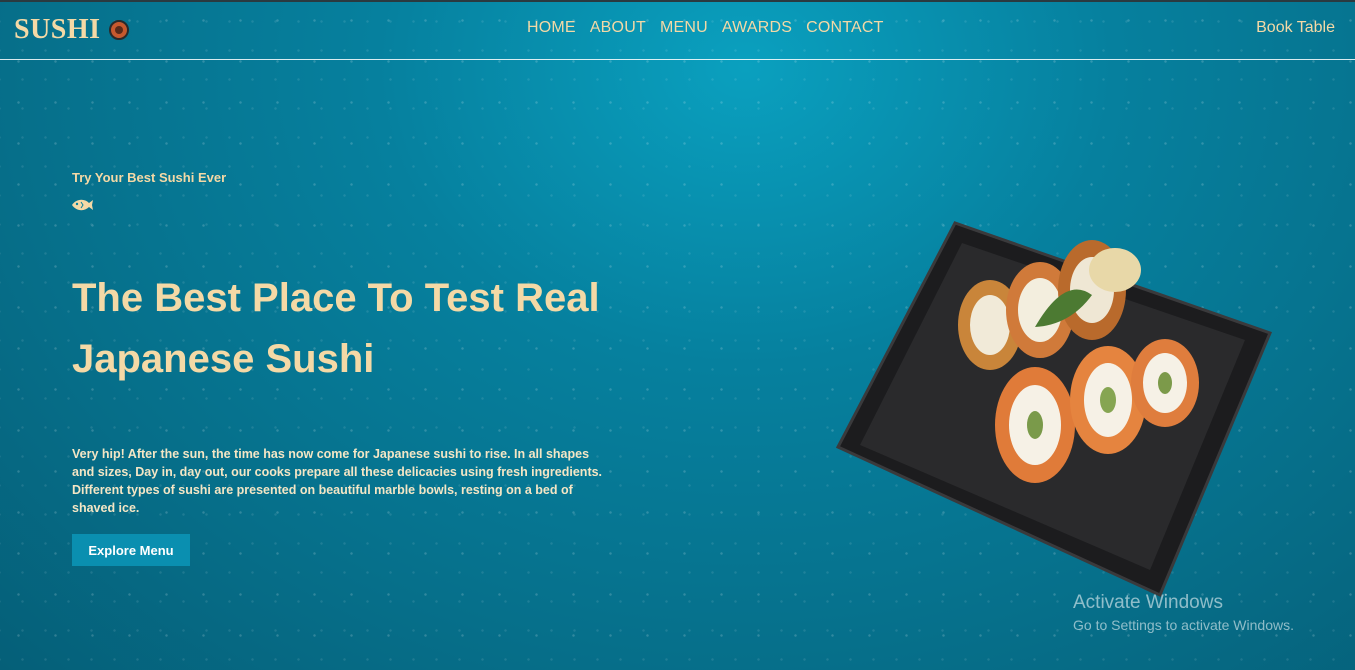 The height and width of the screenshot is (670, 1355). What do you see at coordinates (677, 1) in the screenshot?
I see `top-border` at bounding box center [677, 1].